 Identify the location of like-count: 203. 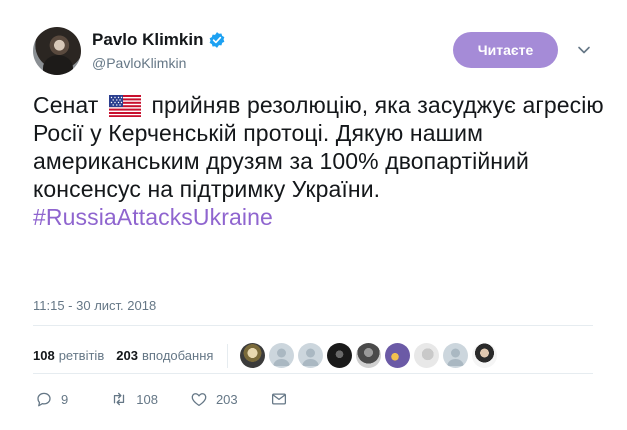
(226, 399).